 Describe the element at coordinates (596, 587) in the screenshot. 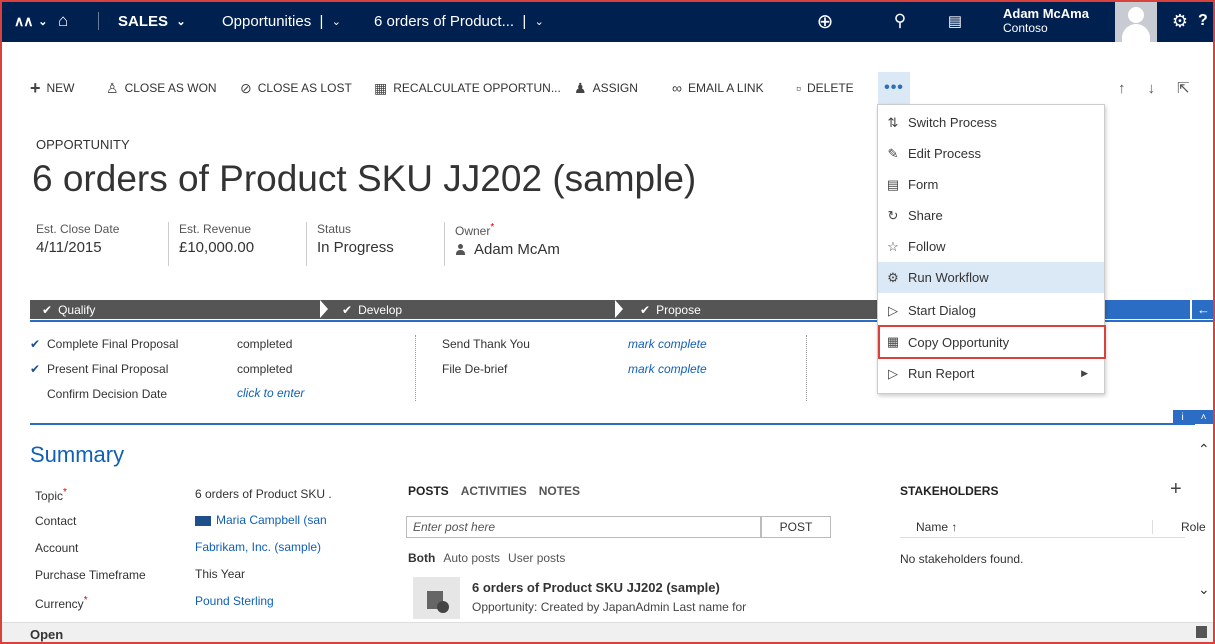

I see `post-entry-title: 6 orders of Product SKU JJ202 (sample)` at that location.